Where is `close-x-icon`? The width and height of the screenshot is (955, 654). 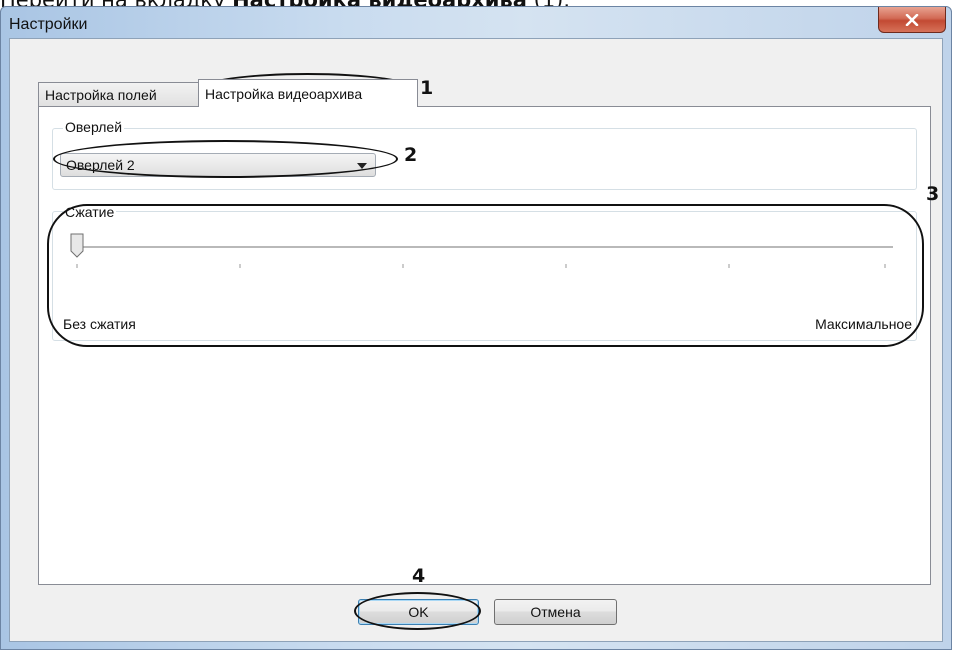
close-x-icon is located at coordinates (912, 19).